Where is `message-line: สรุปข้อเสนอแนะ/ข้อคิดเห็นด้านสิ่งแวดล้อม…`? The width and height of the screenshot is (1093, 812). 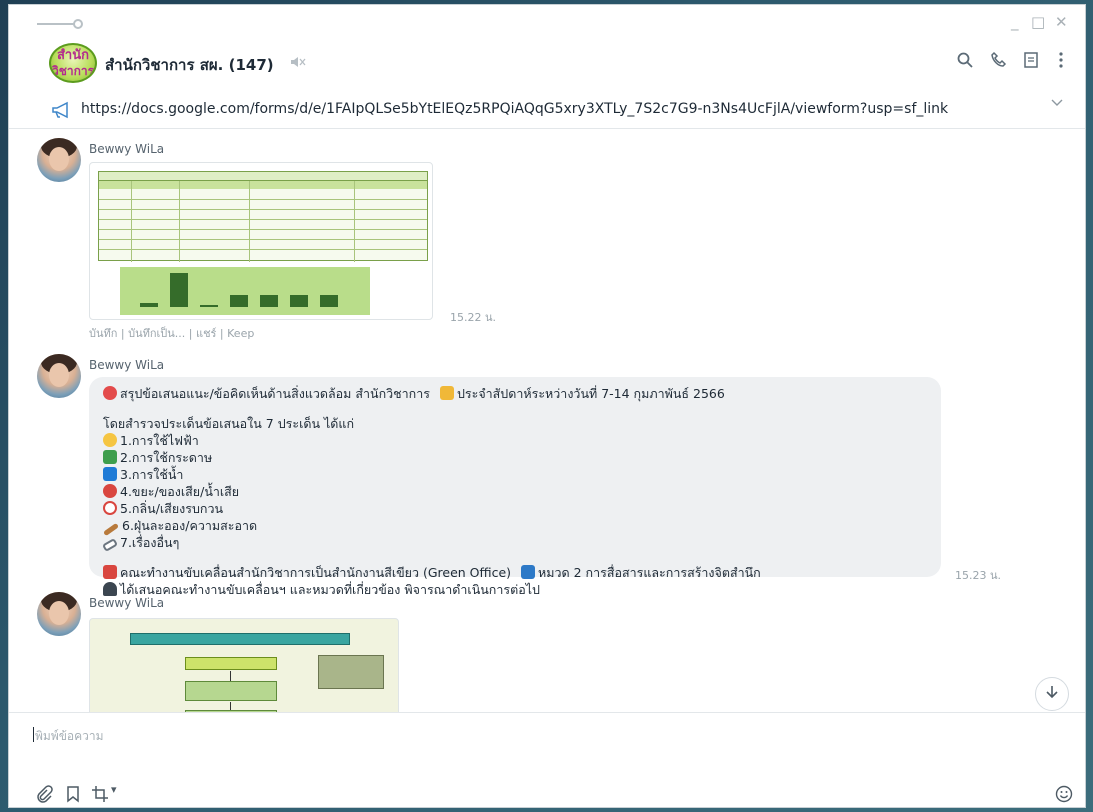 message-line: สรุปข้อเสนอแนะ/ข้อคิดเห็นด้านสิ่งแวดล้อม… is located at coordinates (515, 393).